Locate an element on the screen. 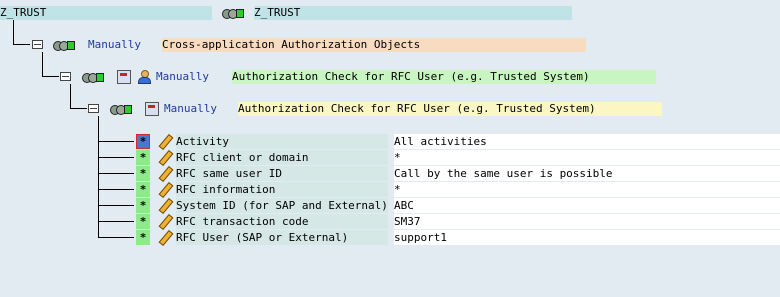 The height and width of the screenshot is (297, 780). field-name: System ID (for SAP and External) is located at coordinates (282, 205).